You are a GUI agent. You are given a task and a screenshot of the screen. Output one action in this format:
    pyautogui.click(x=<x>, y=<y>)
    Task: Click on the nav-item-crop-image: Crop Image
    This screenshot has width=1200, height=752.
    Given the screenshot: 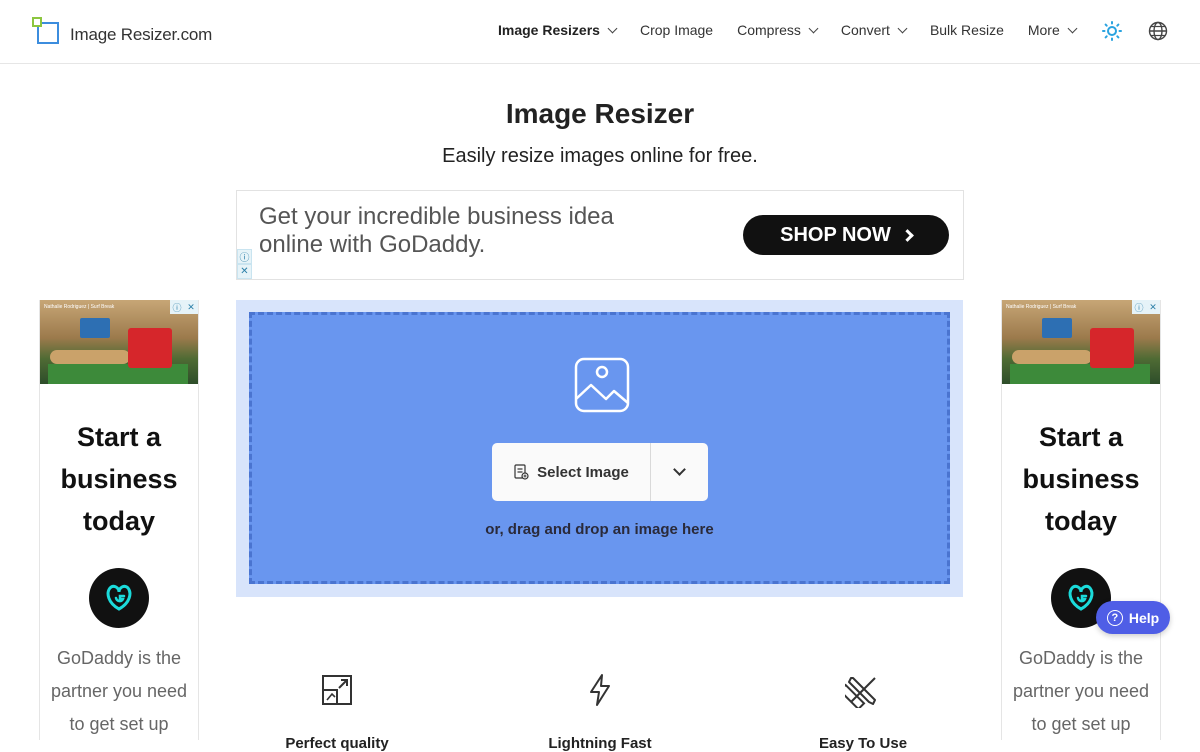 What is the action you would take?
    pyautogui.click(x=676, y=30)
    